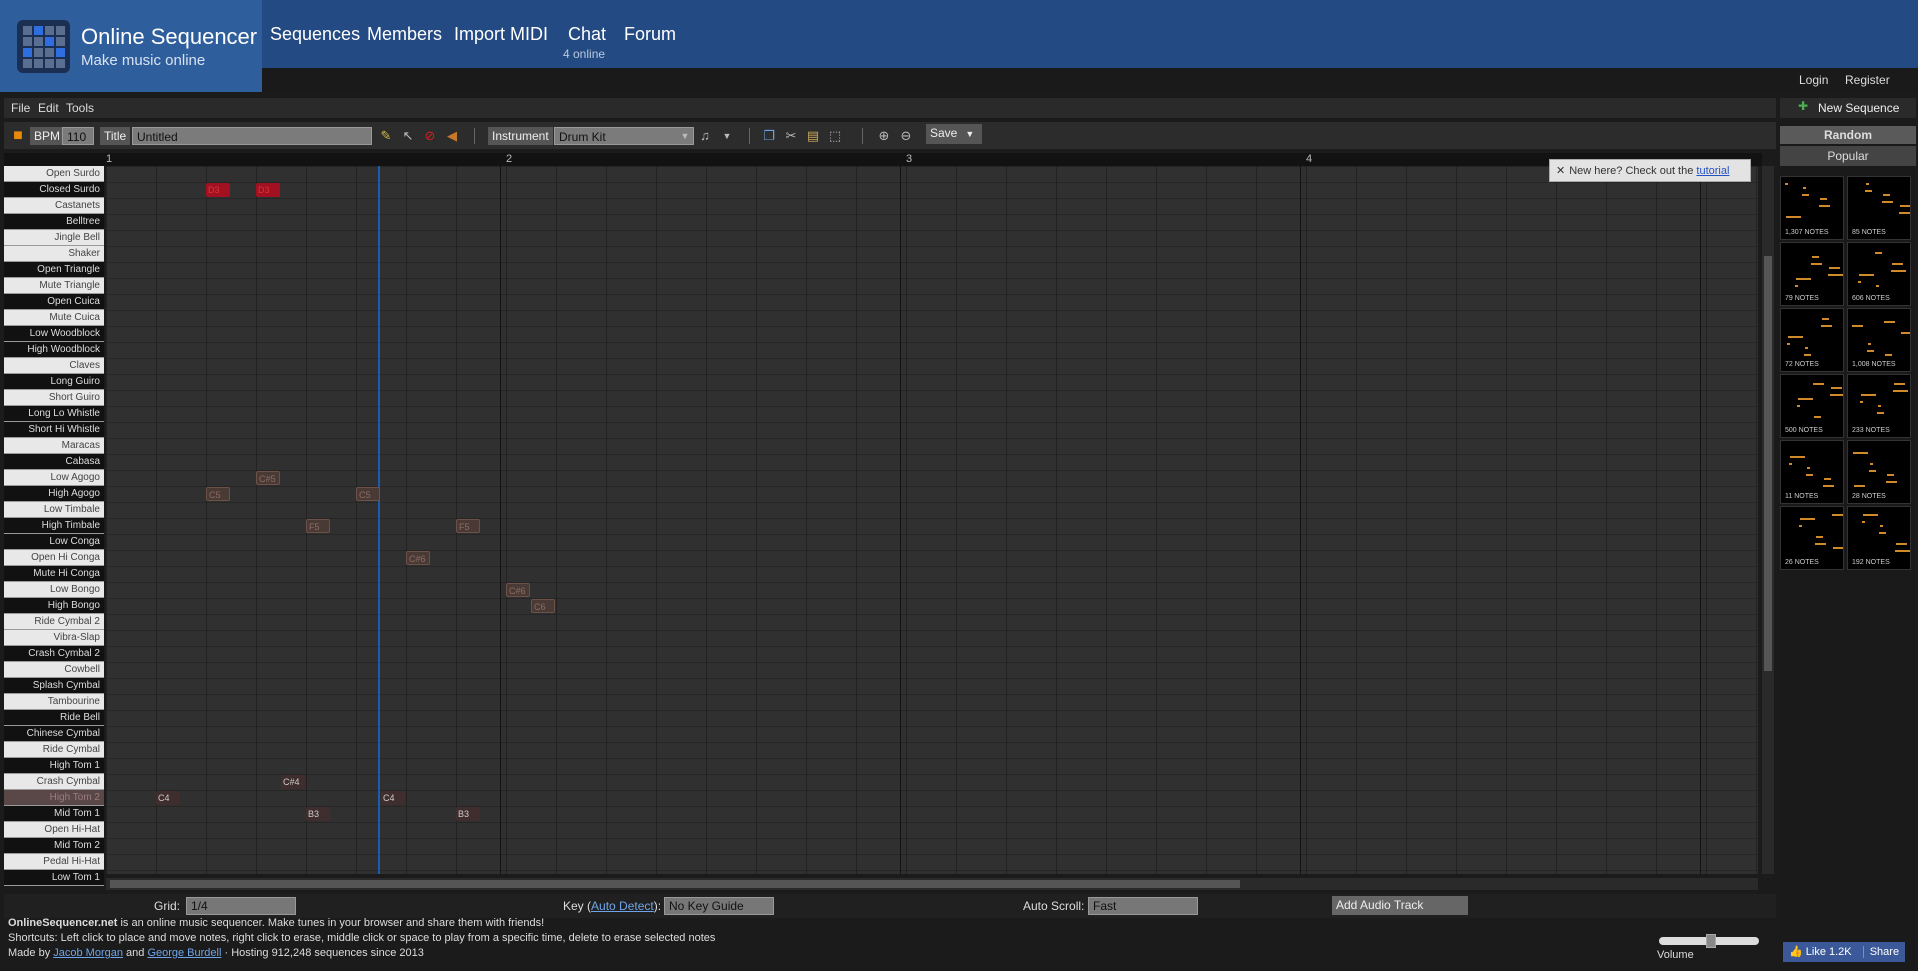 This screenshot has width=1918, height=971. What do you see at coordinates (1768, 520) in the screenshot?
I see `vertical-scrollbar` at bounding box center [1768, 520].